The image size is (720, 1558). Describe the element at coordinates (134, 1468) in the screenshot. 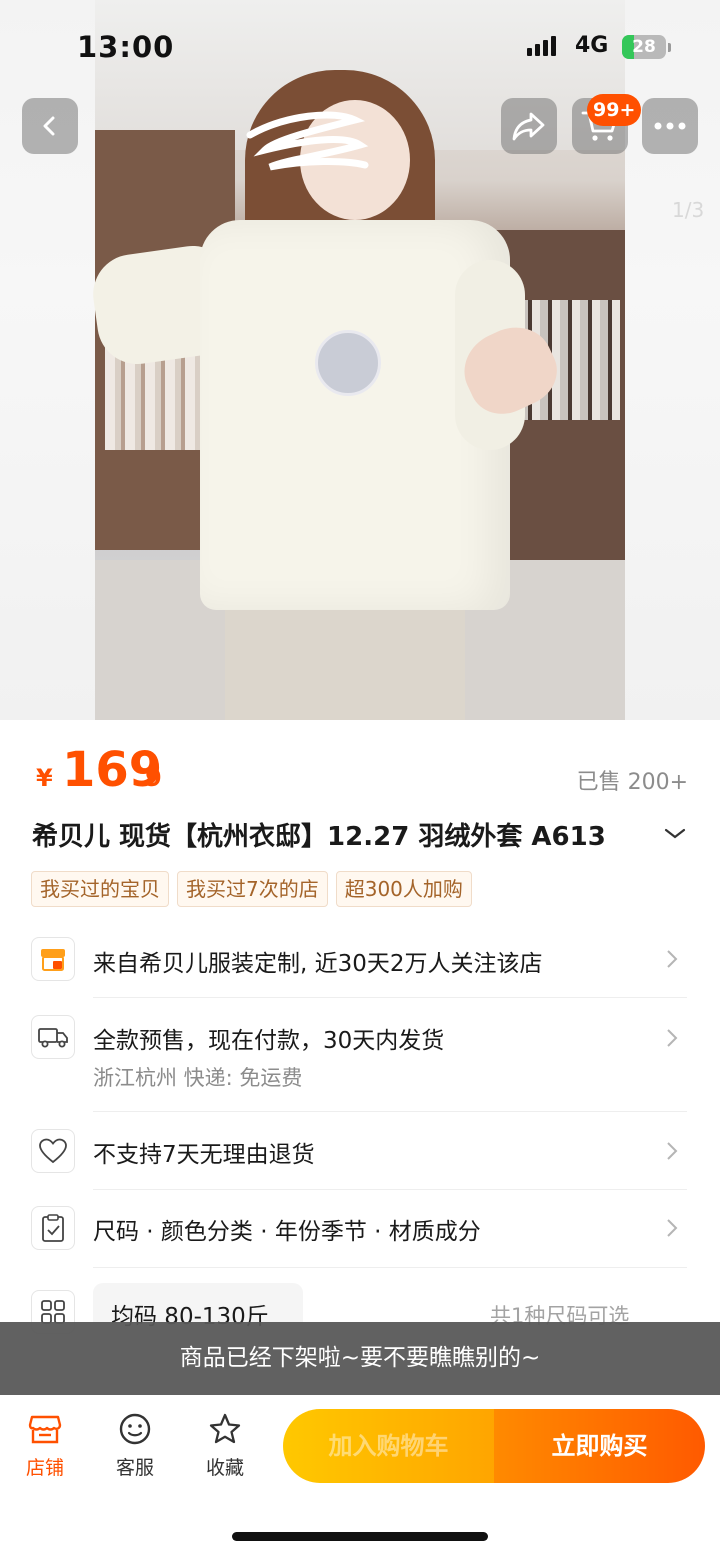

I see `tab-customer-service-label: 客服` at that location.